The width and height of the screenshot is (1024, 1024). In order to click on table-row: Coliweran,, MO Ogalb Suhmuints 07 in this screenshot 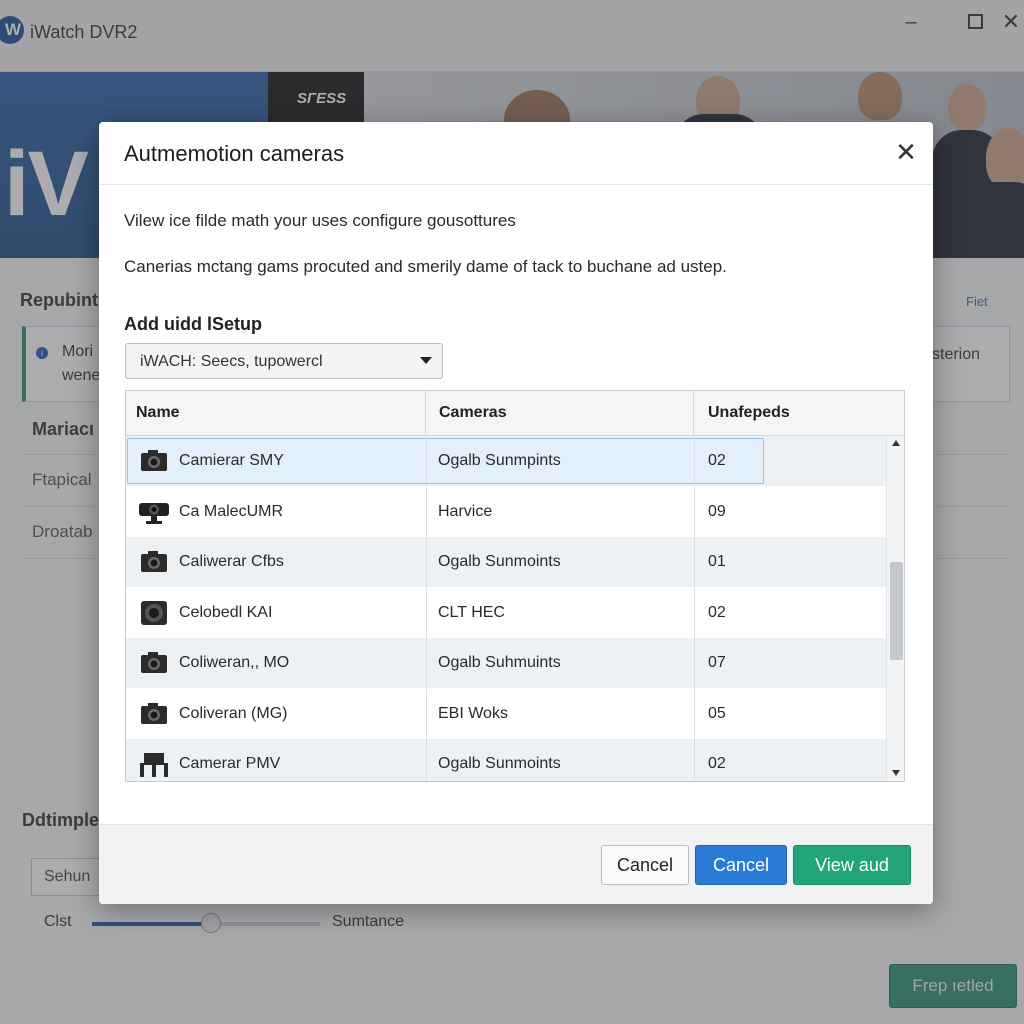, I will do `click(506, 663)`.